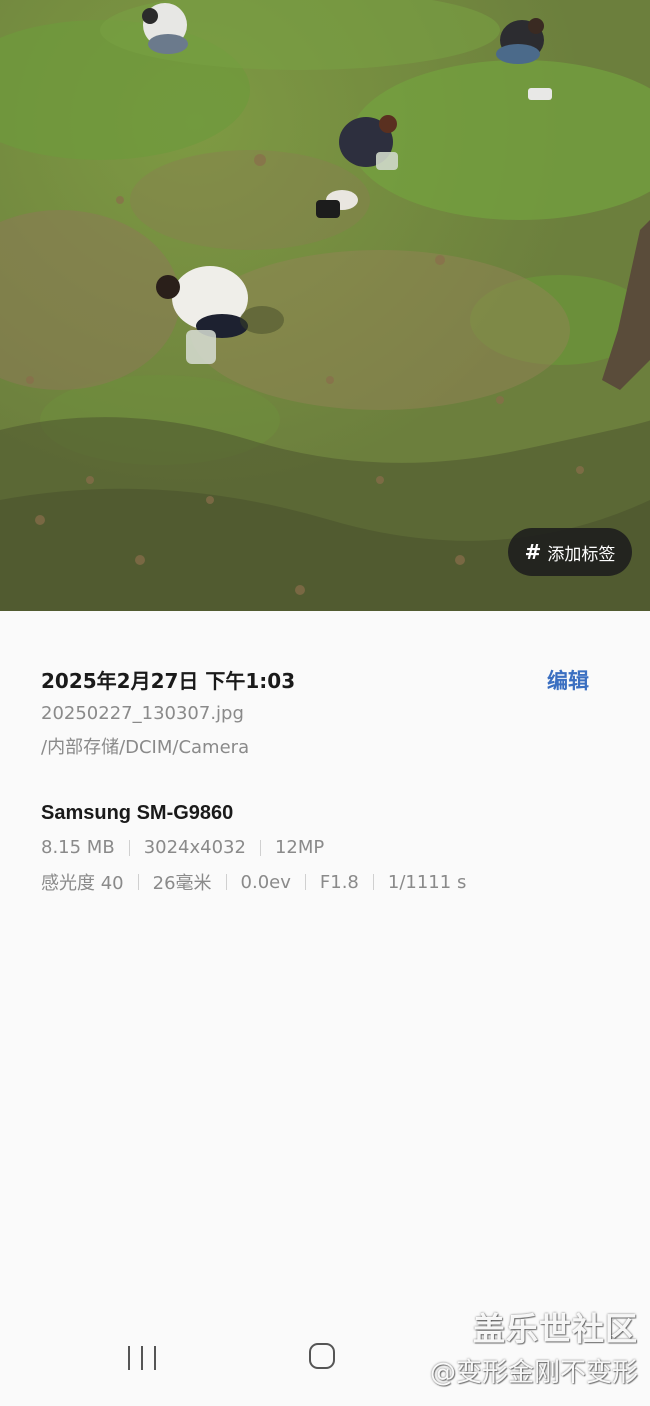  Describe the element at coordinates (142, 713) in the screenshot. I see `file-name: 20250227_130307.jpg` at that location.